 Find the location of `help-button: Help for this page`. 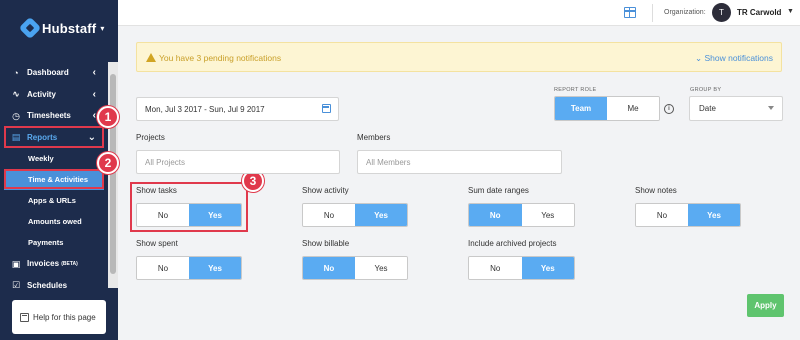

help-button: Help for this page is located at coordinates (59, 317).